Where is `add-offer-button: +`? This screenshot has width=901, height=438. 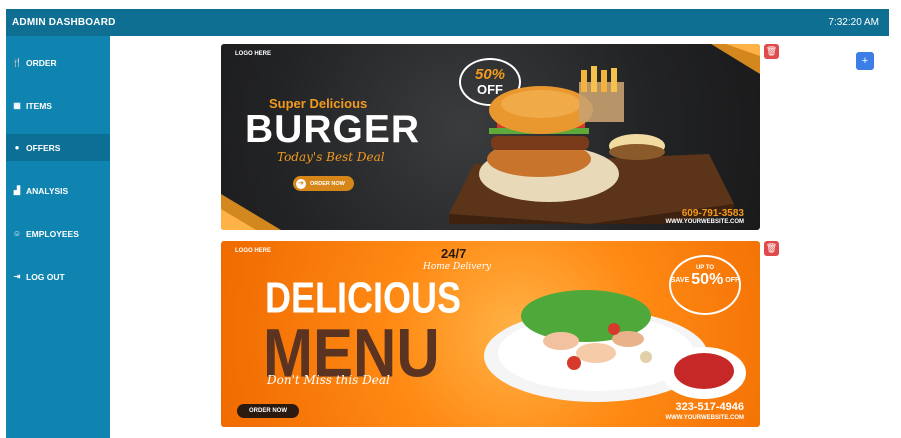 add-offer-button: + is located at coordinates (865, 61).